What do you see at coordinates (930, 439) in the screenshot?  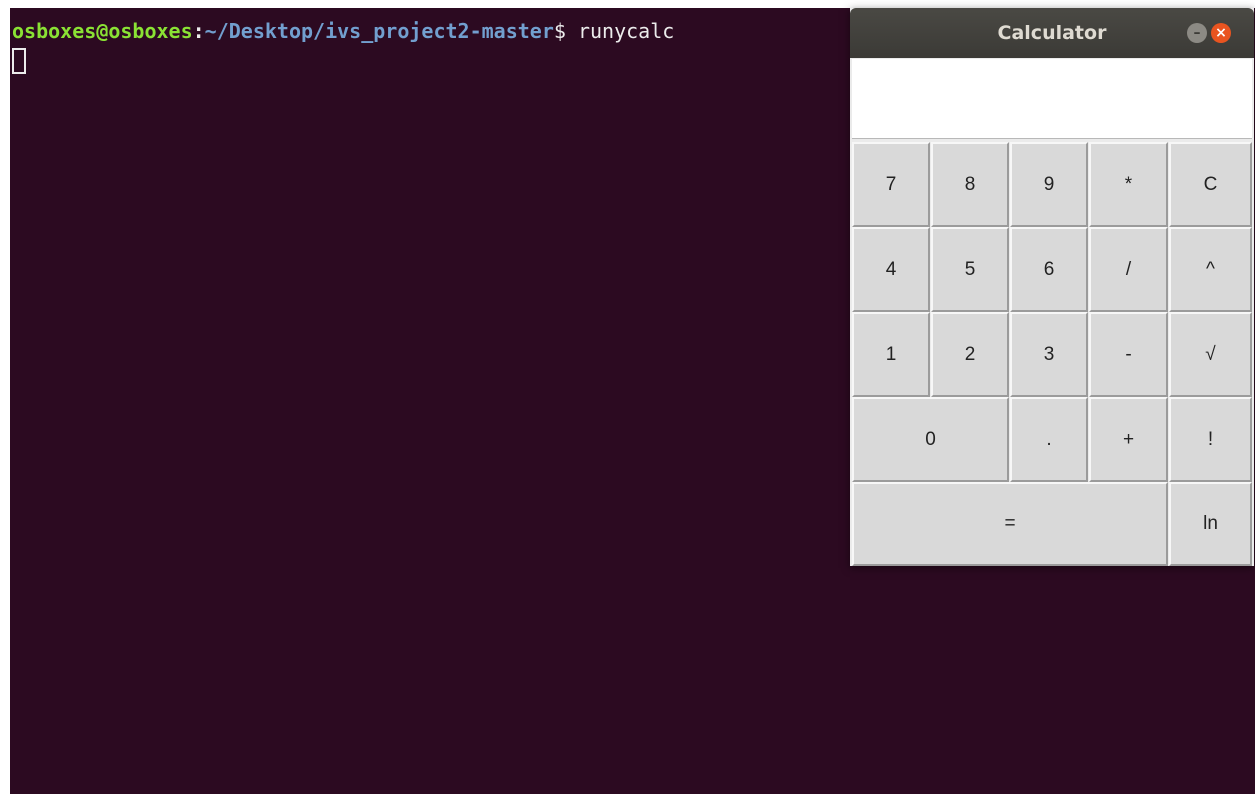 I see `key-0-button: 0` at bounding box center [930, 439].